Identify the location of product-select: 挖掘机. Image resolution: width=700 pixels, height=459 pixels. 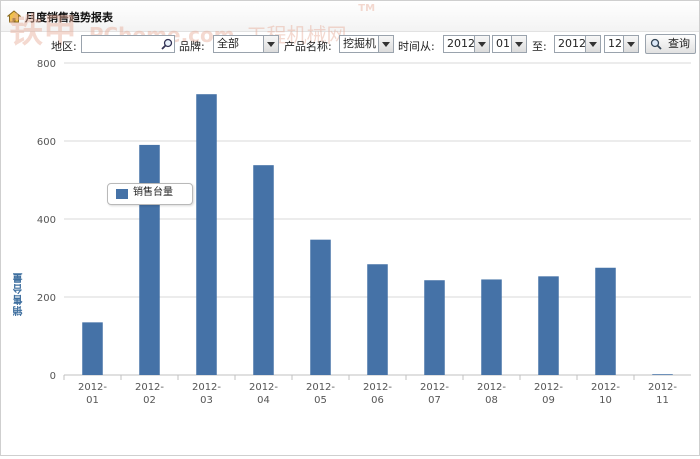
(366, 44).